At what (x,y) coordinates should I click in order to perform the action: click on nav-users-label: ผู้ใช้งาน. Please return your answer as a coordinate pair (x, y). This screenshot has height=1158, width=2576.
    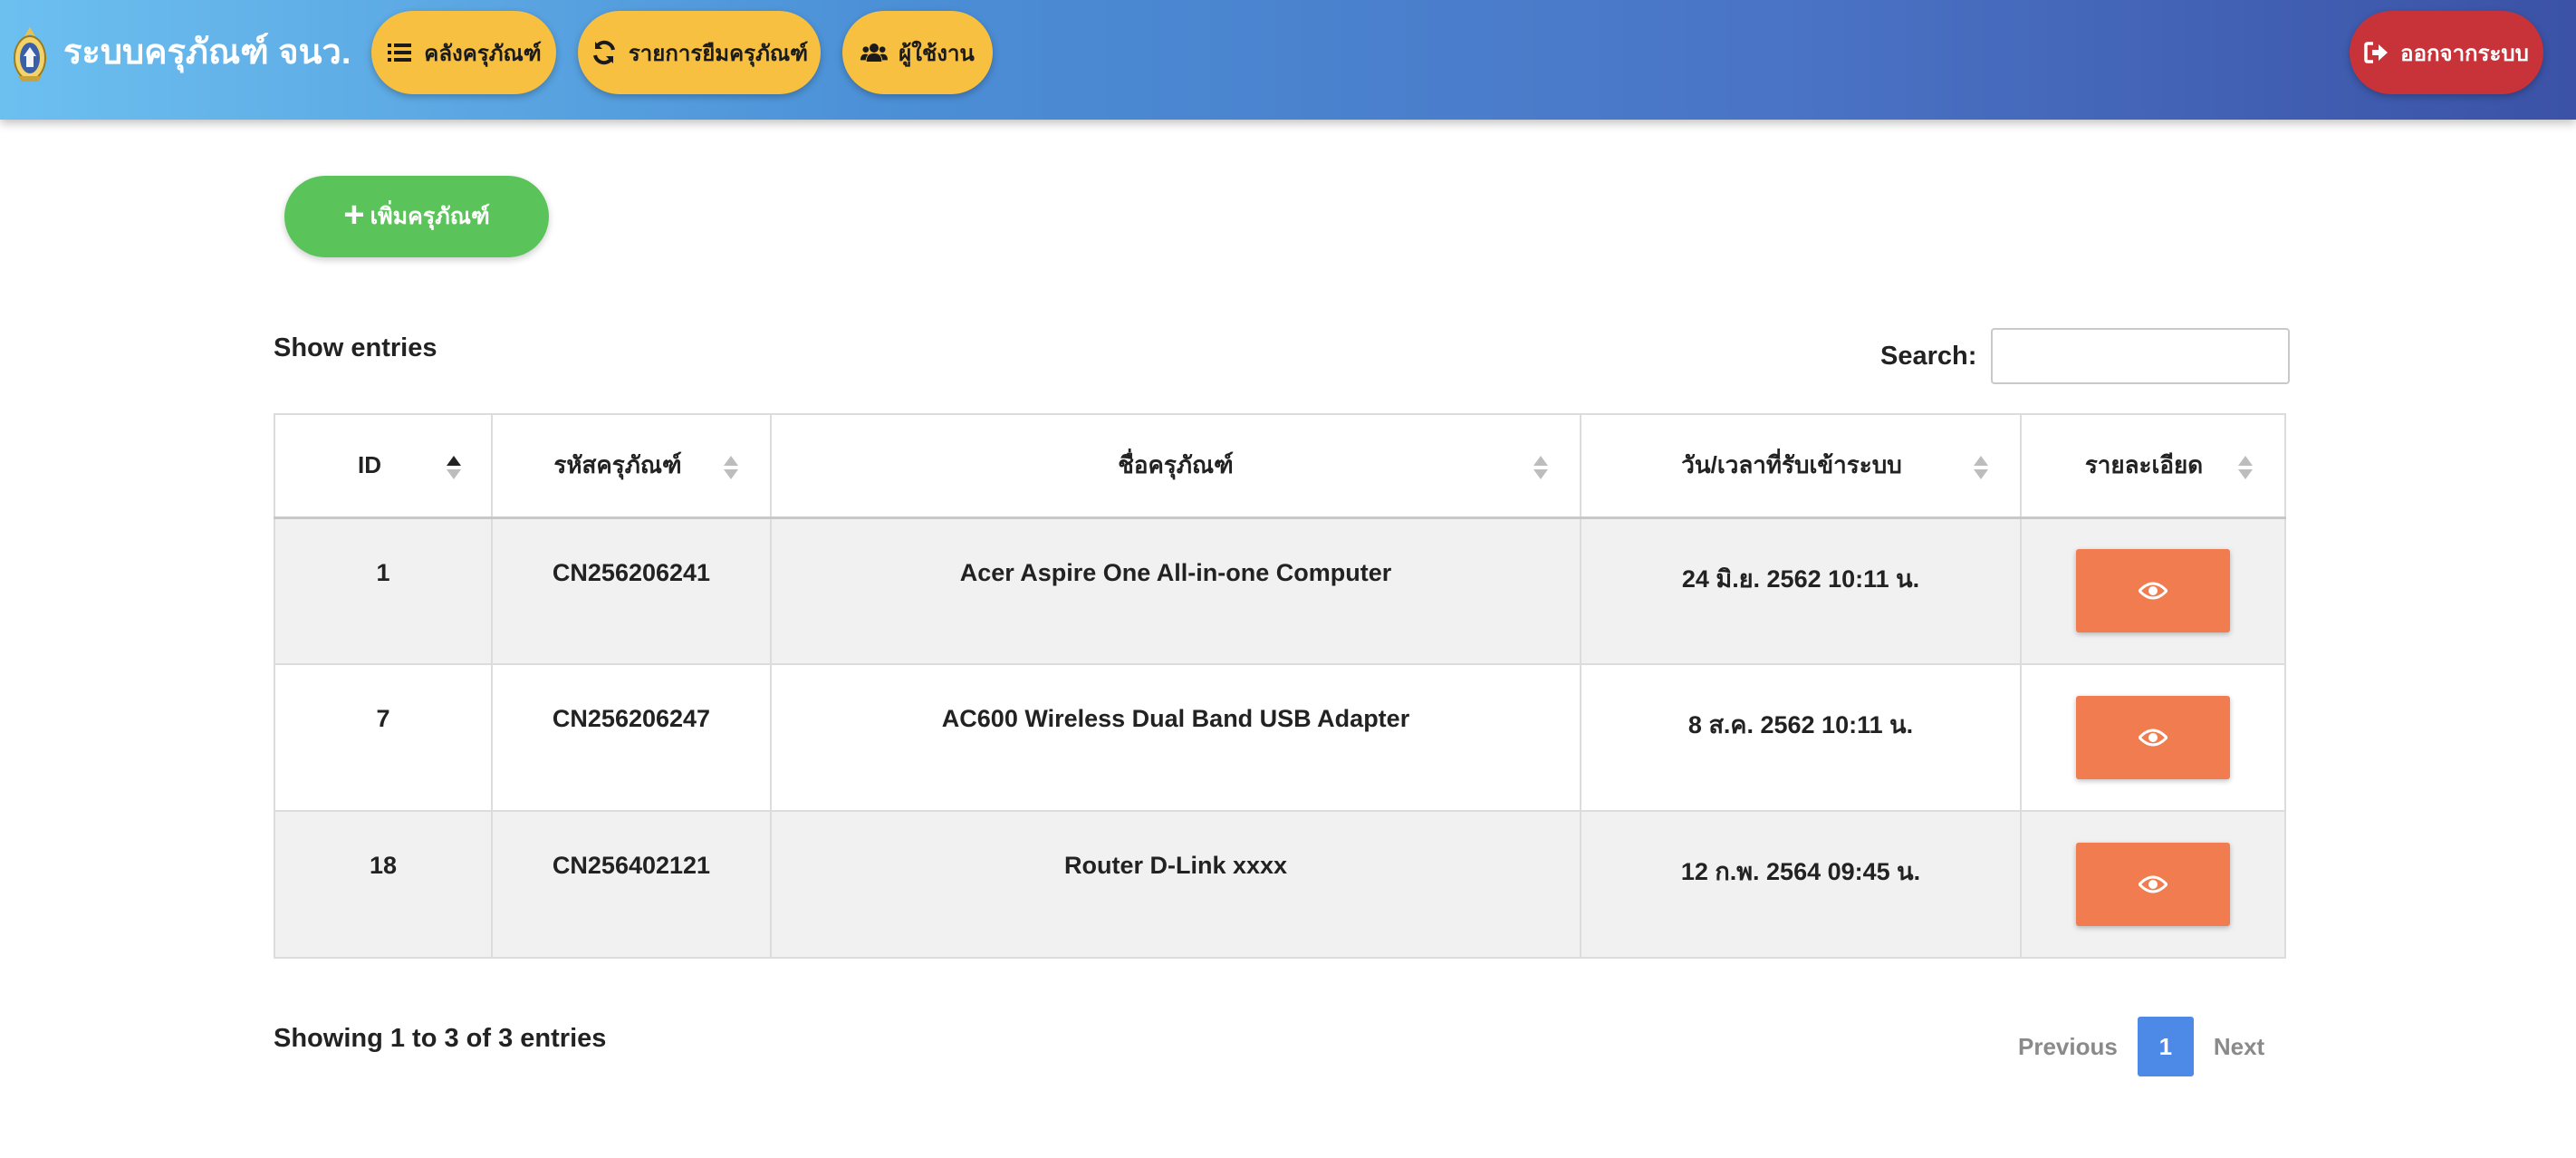
    Looking at the image, I should click on (937, 53).